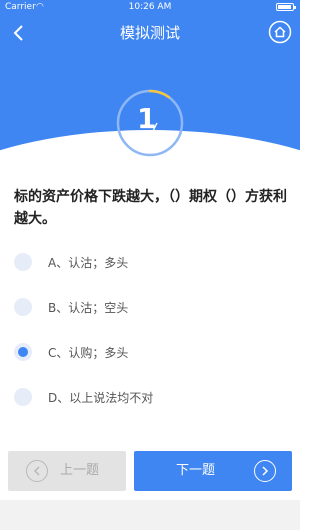 The image size is (320, 530). I want to click on next-question-button: 下一题, so click(213, 471).